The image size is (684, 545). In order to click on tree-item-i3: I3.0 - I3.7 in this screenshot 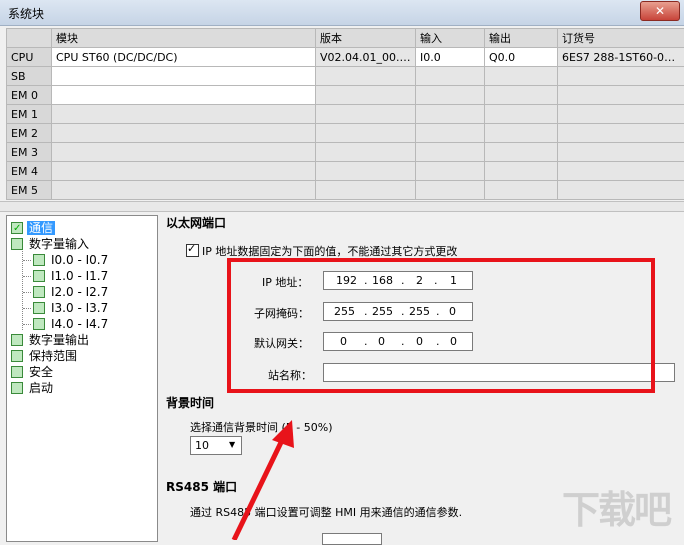, I will do `click(71, 308)`.